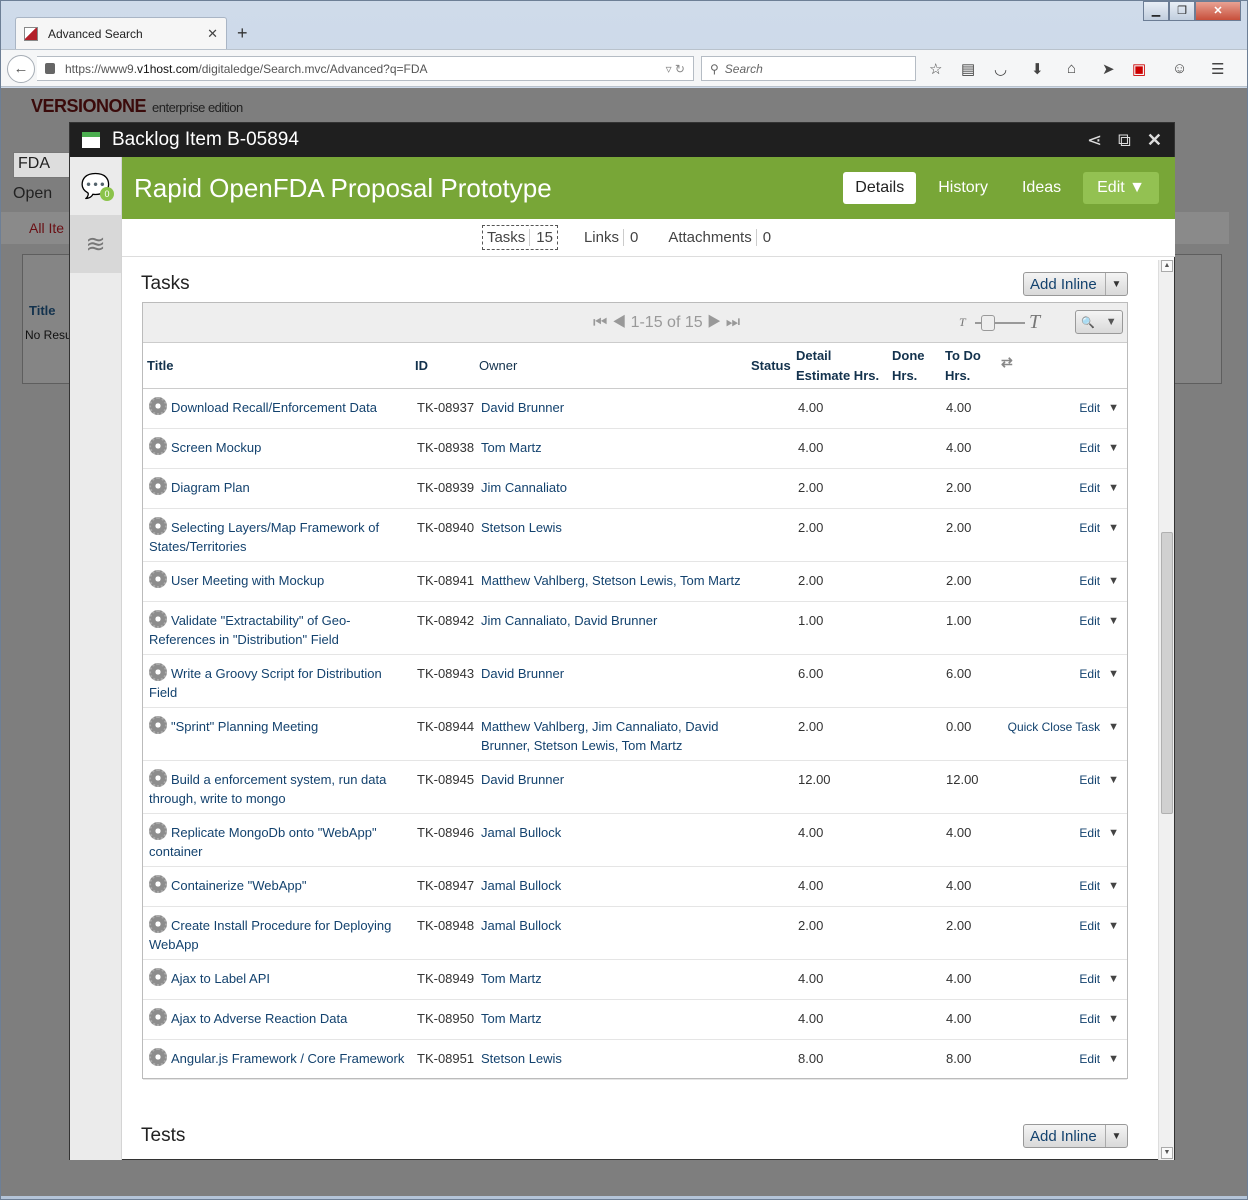  I want to click on activity-stream-button: ≋, so click(95, 244).